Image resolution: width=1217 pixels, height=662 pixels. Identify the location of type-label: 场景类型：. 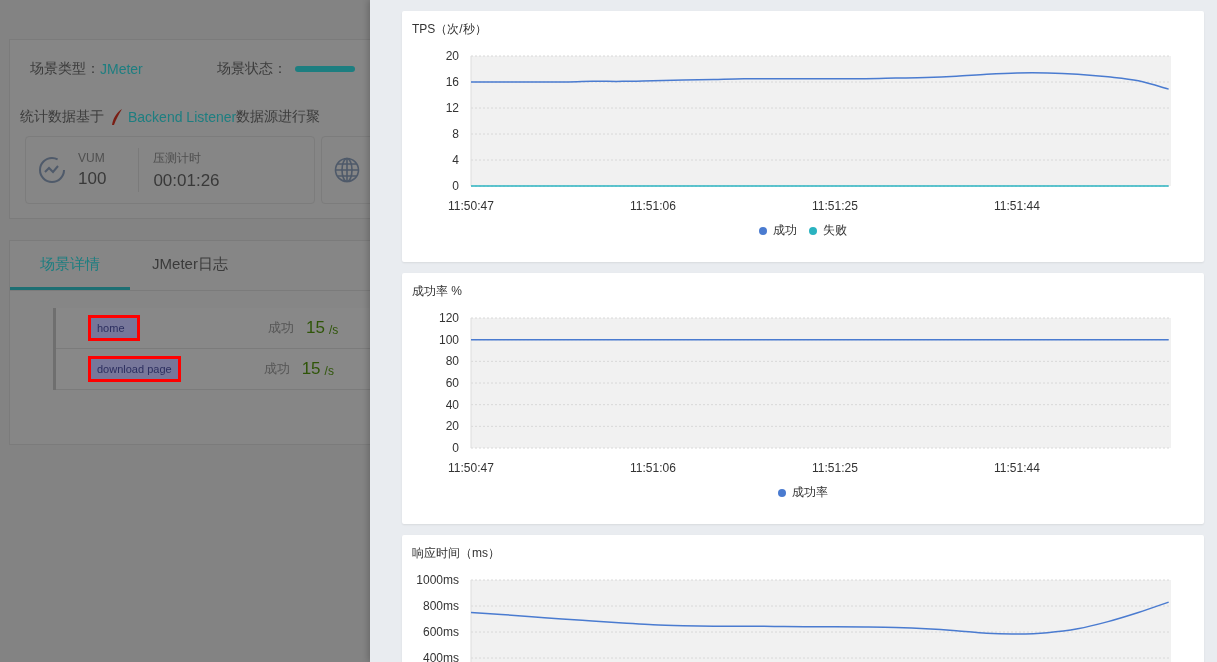
(65, 69).